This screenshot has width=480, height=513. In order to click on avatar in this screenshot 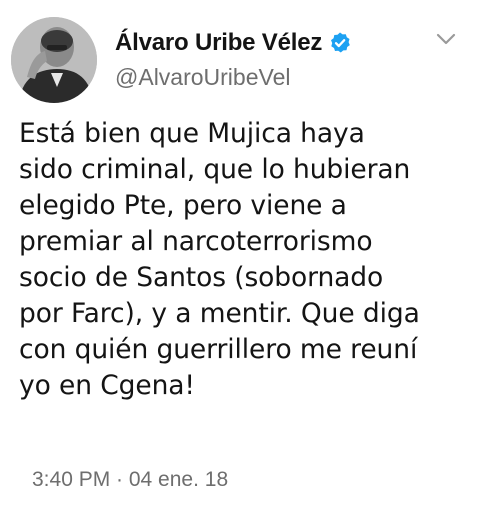, I will do `click(54, 60)`.